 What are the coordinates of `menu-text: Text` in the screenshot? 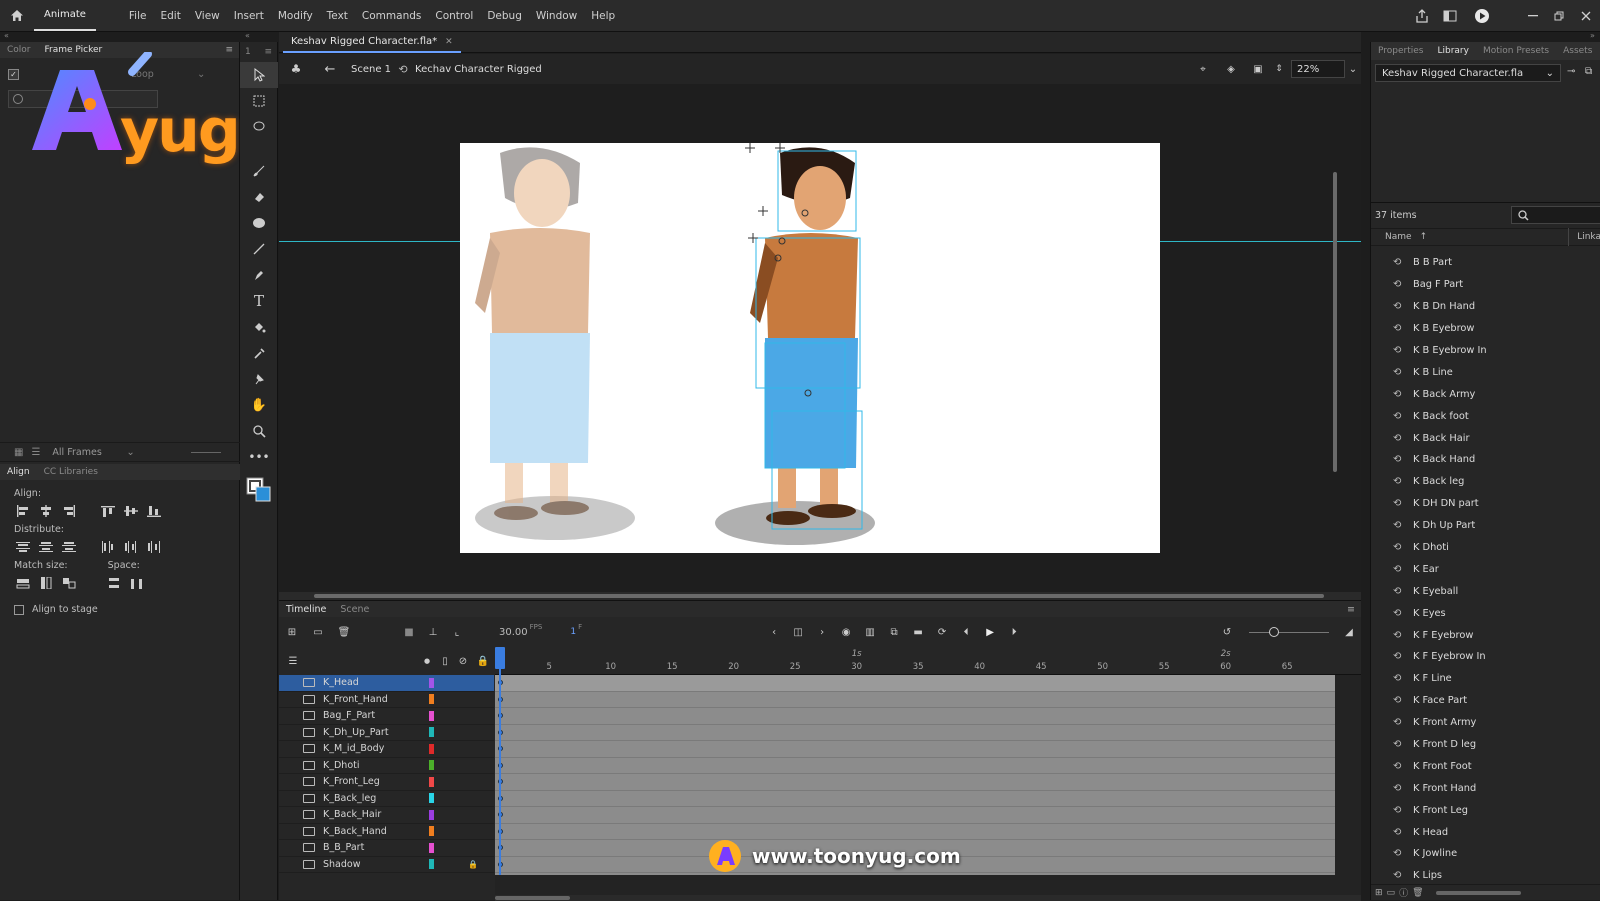 It's located at (337, 16).